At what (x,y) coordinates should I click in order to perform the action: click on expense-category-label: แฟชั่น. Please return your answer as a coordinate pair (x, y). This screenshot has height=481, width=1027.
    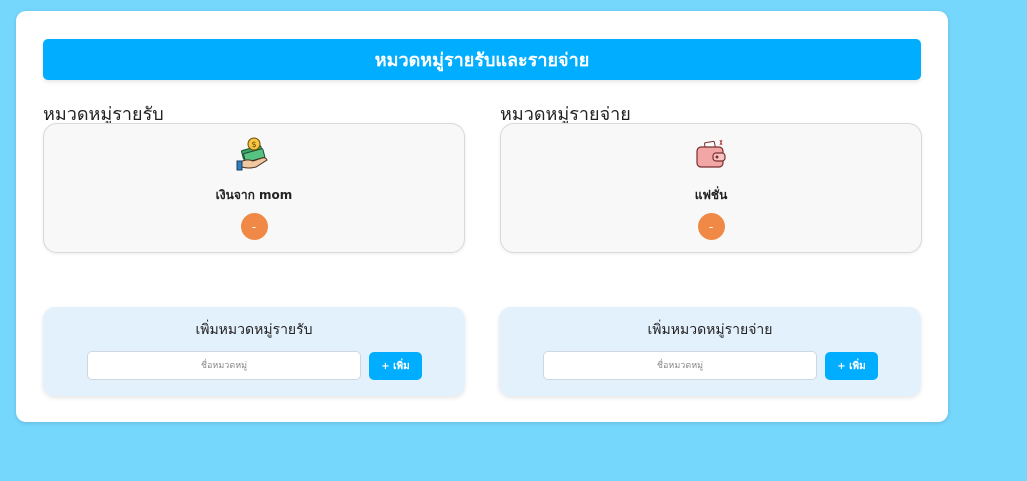
    Looking at the image, I should click on (711, 195).